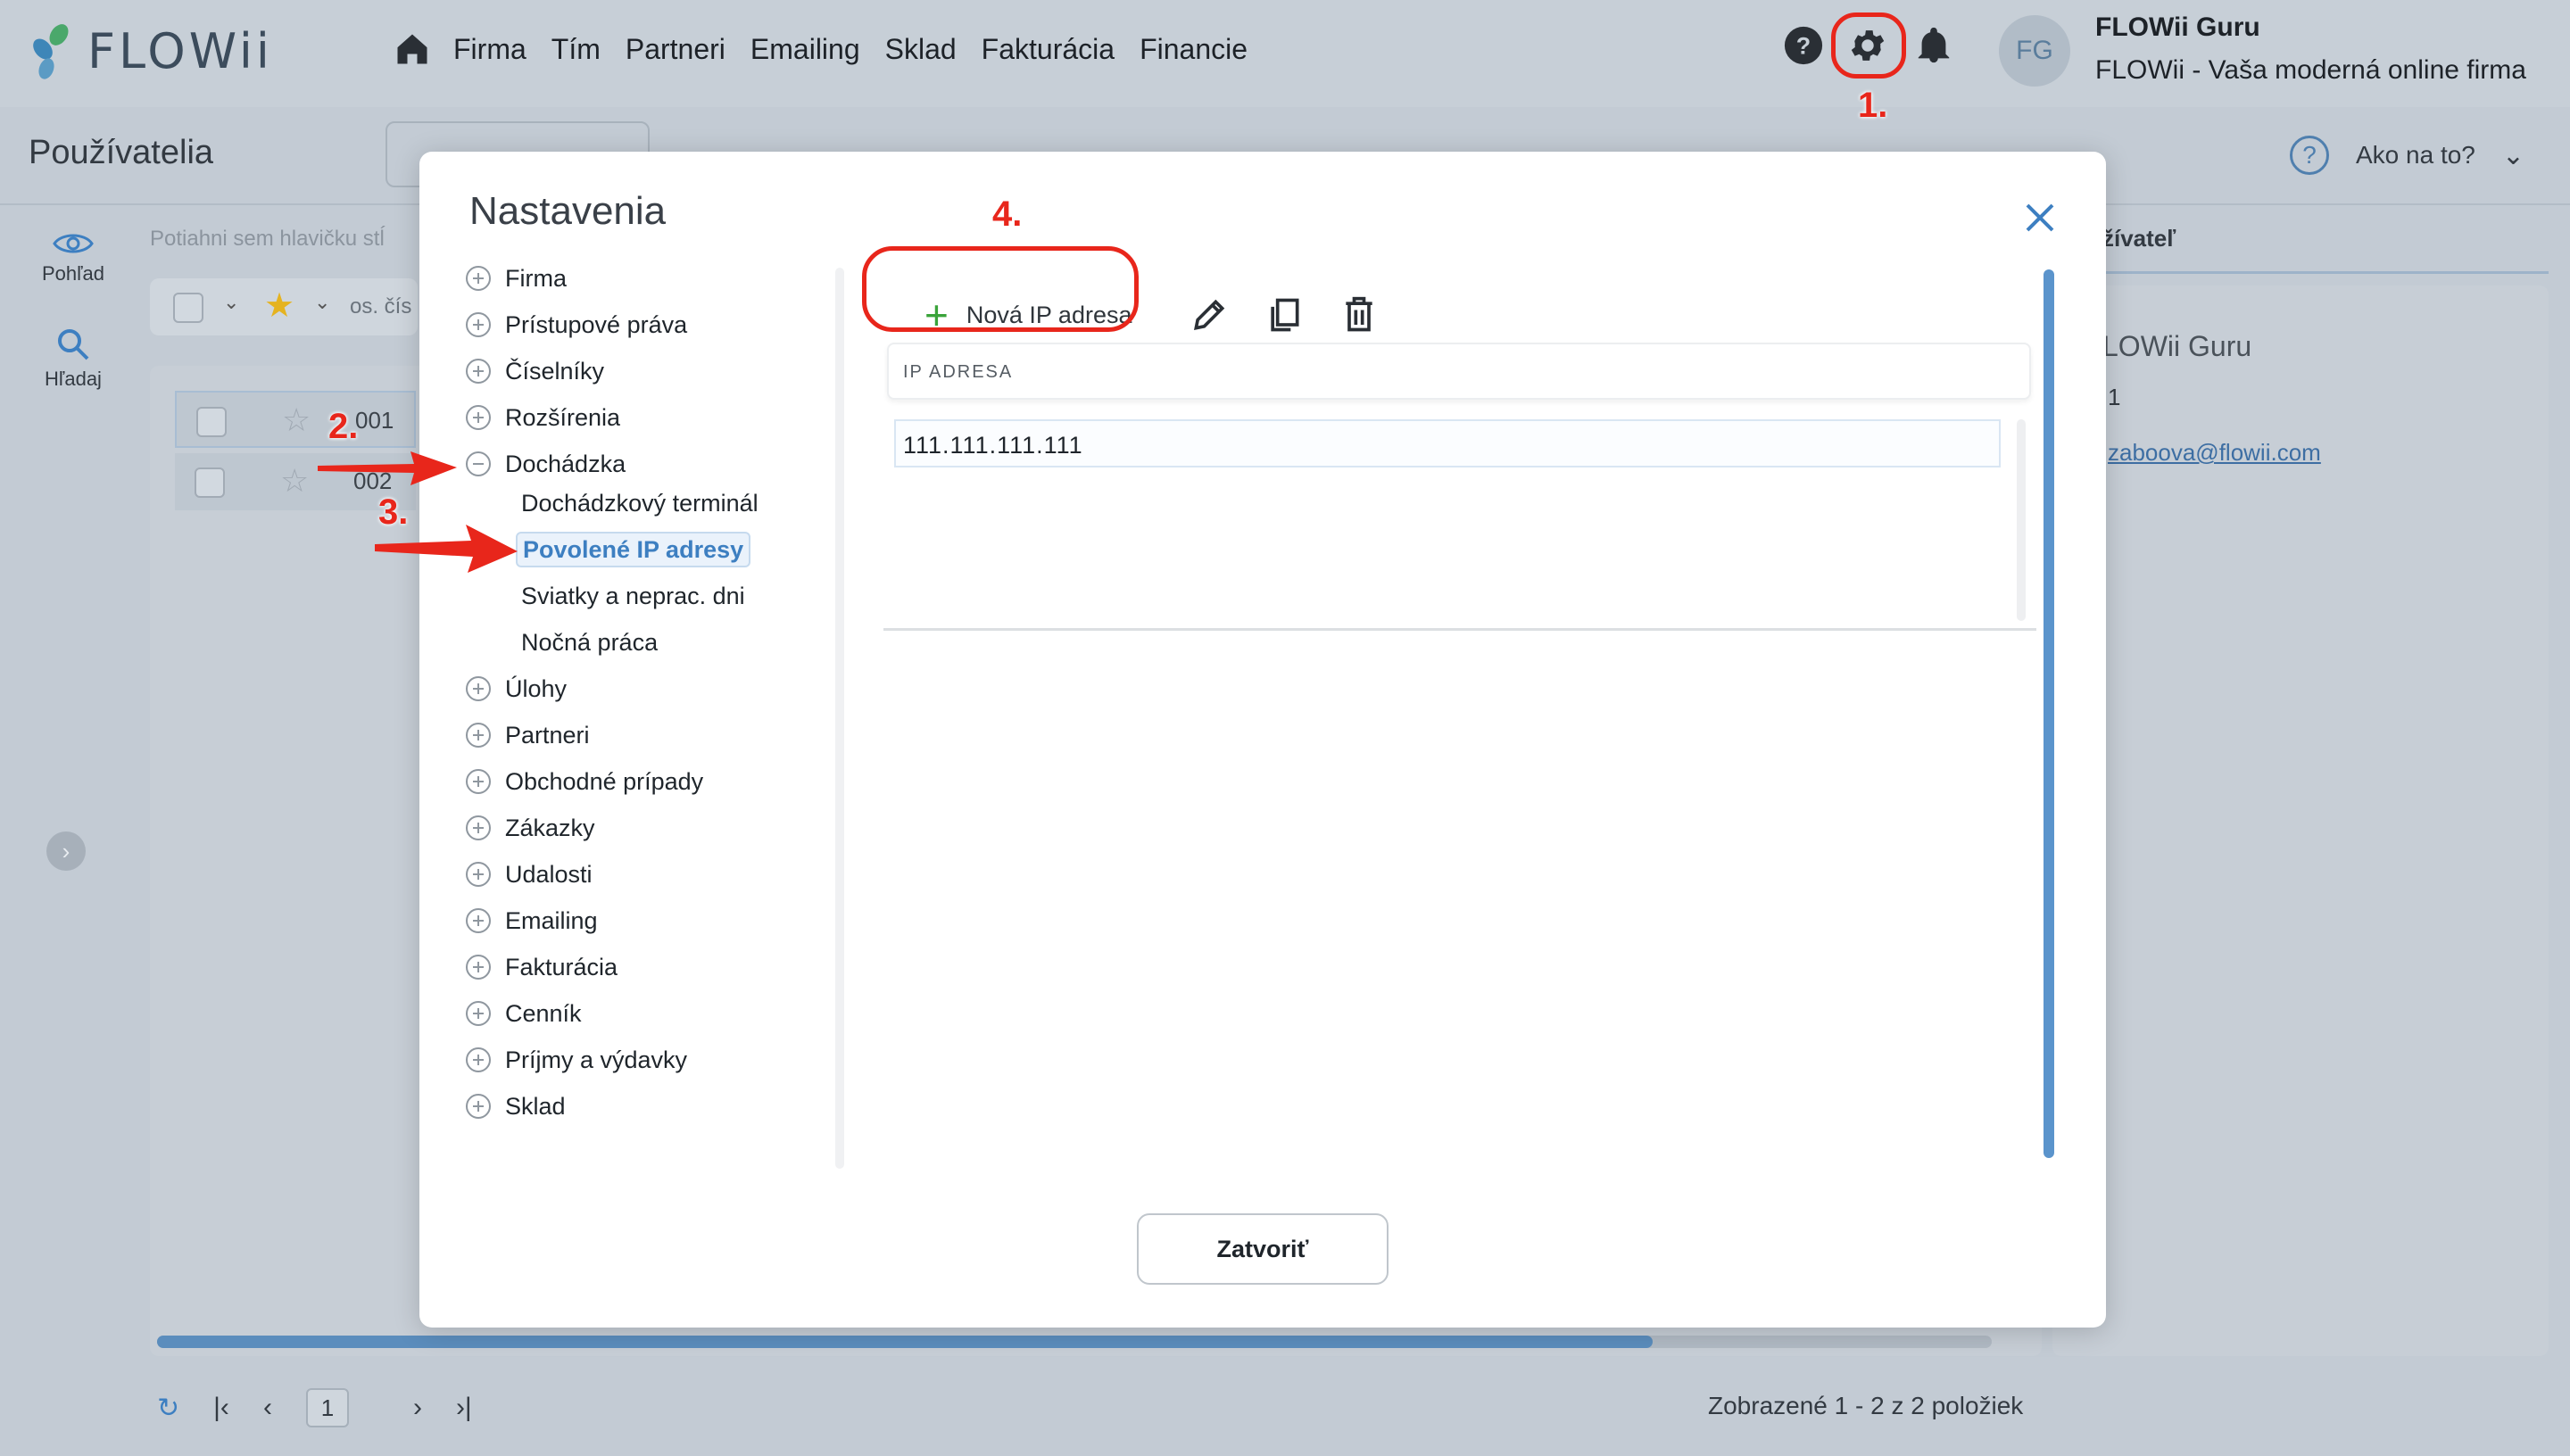 The height and width of the screenshot is (1456, 2570). What do you see at coordinates (633, 596) in the screenshot?
I see `tree-child-sviatky: Sviatky a neprac. dni` at bounding box center [633, 596].